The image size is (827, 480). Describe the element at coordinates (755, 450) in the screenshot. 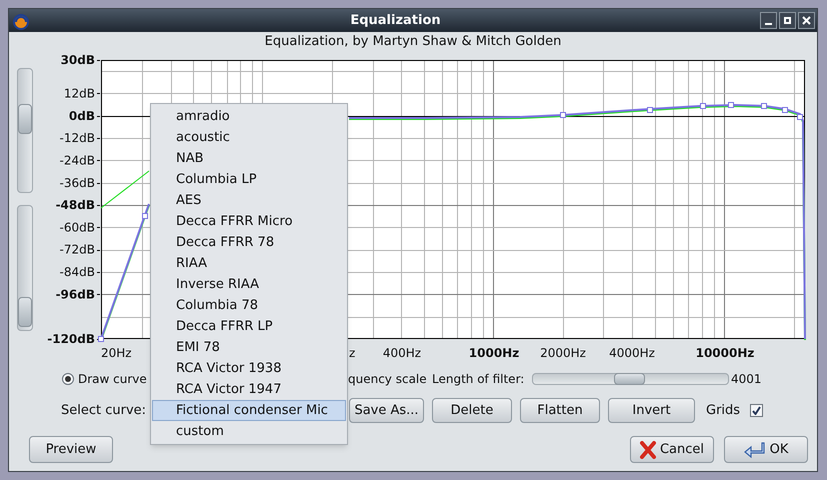

I see `enter-arrow-icon` at that location.